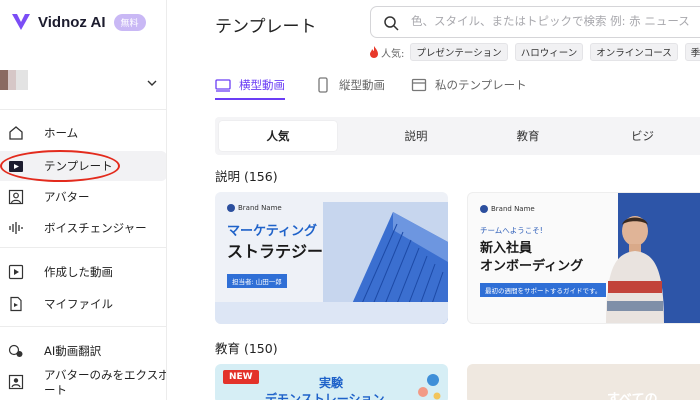  Describe the element at coordinates (416, 136) in the screenshot. I see `category-explanation: 説明` at that location.